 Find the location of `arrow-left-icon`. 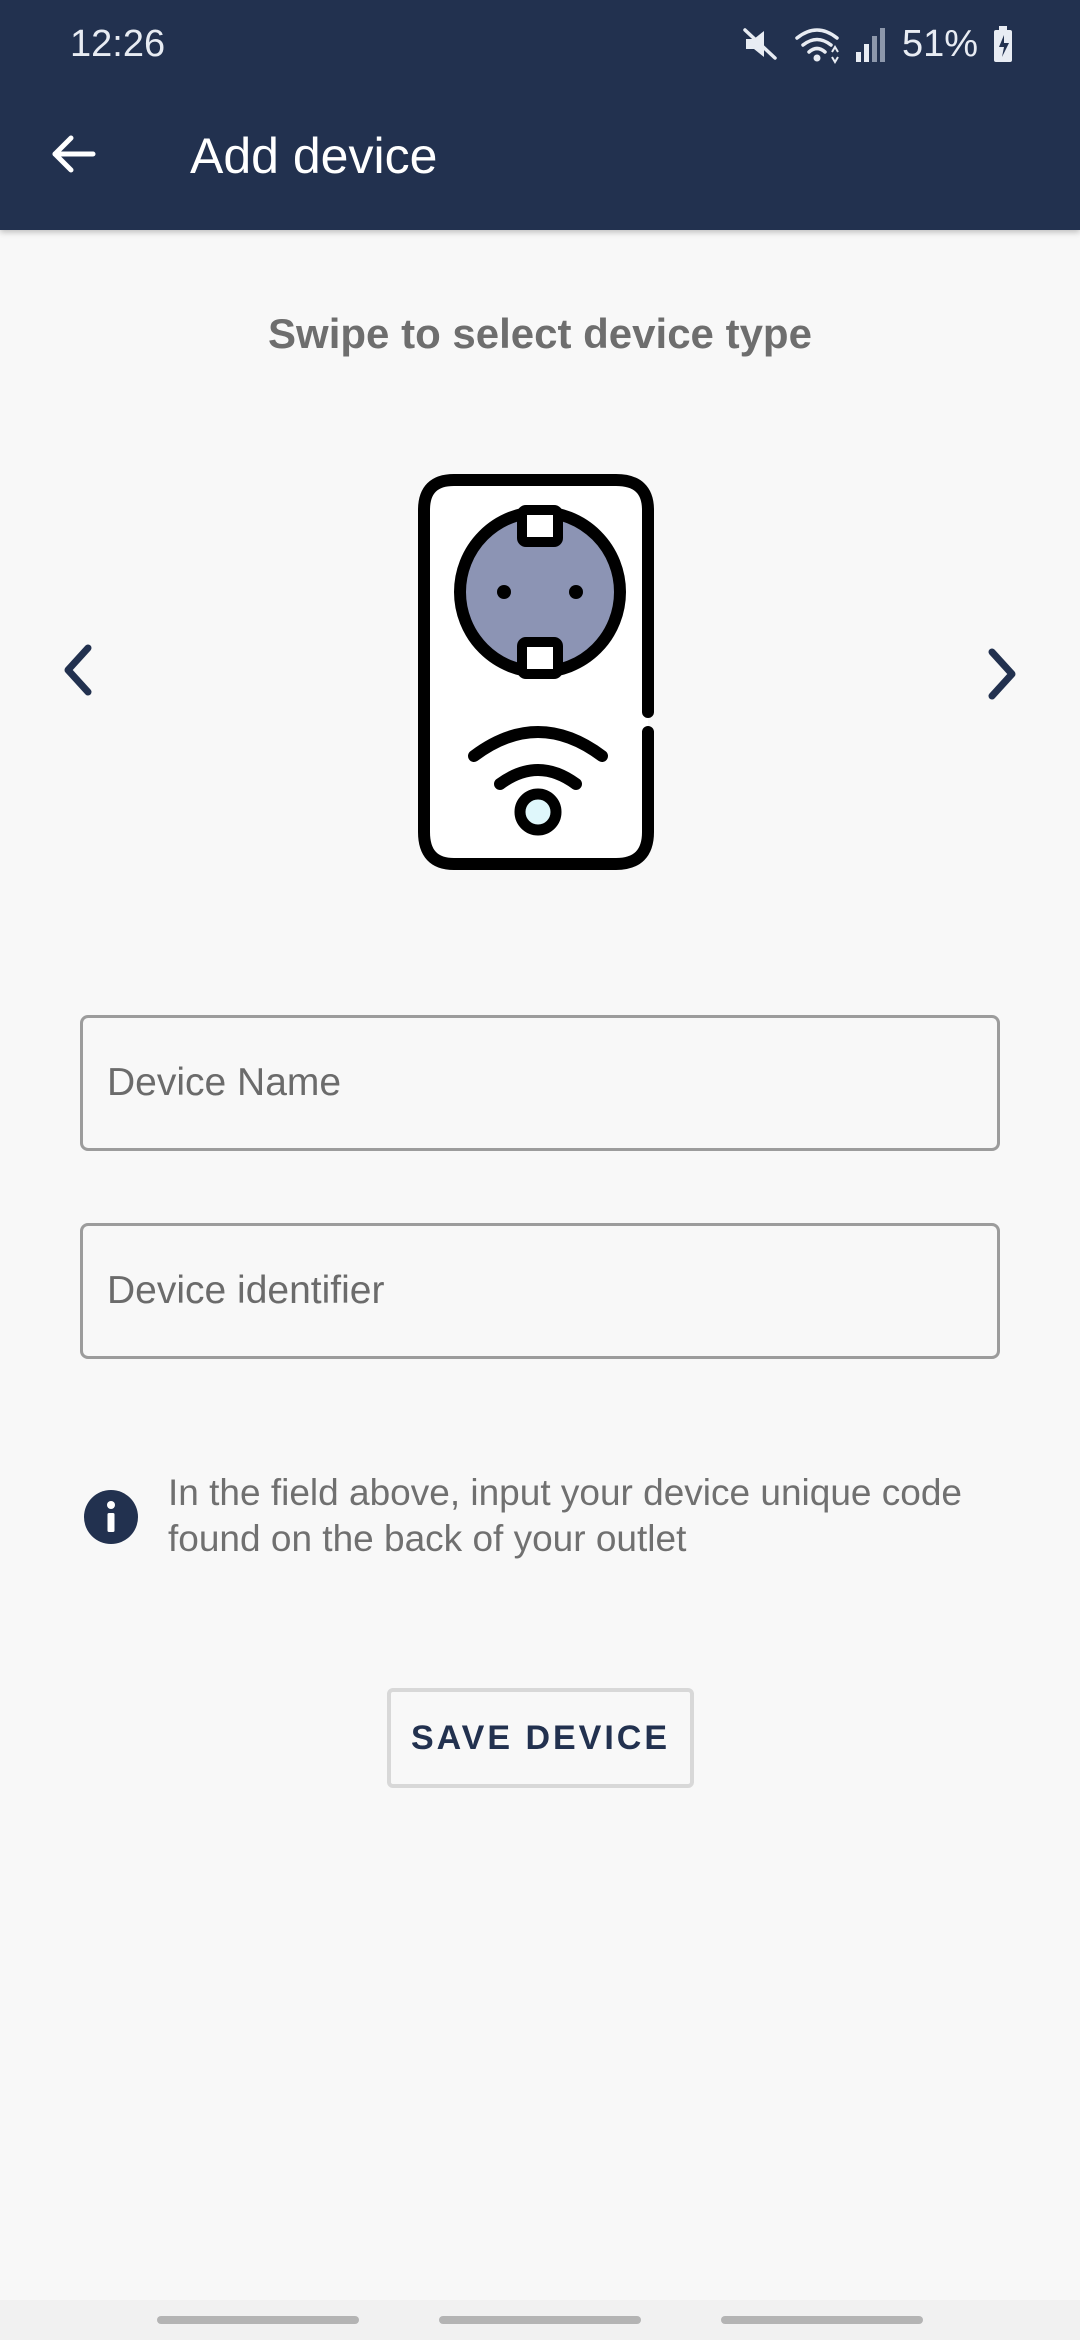

arrow-left-icon is located at coordinates (74, 154).